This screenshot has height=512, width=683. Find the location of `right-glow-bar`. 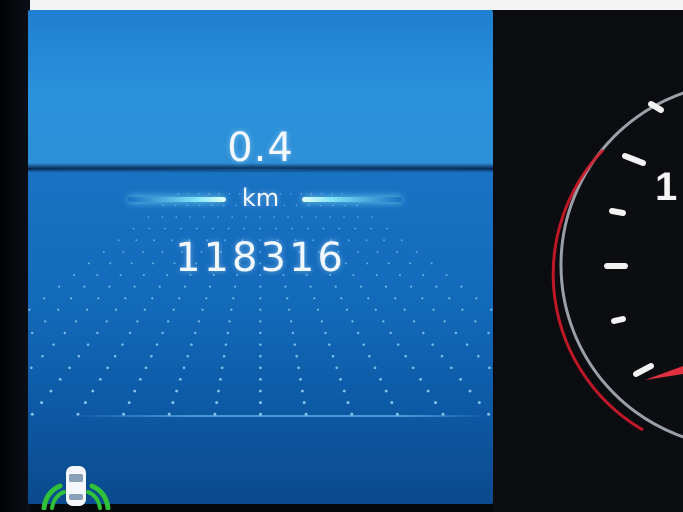

right-glow-bar is located at coordinates (352, 199).